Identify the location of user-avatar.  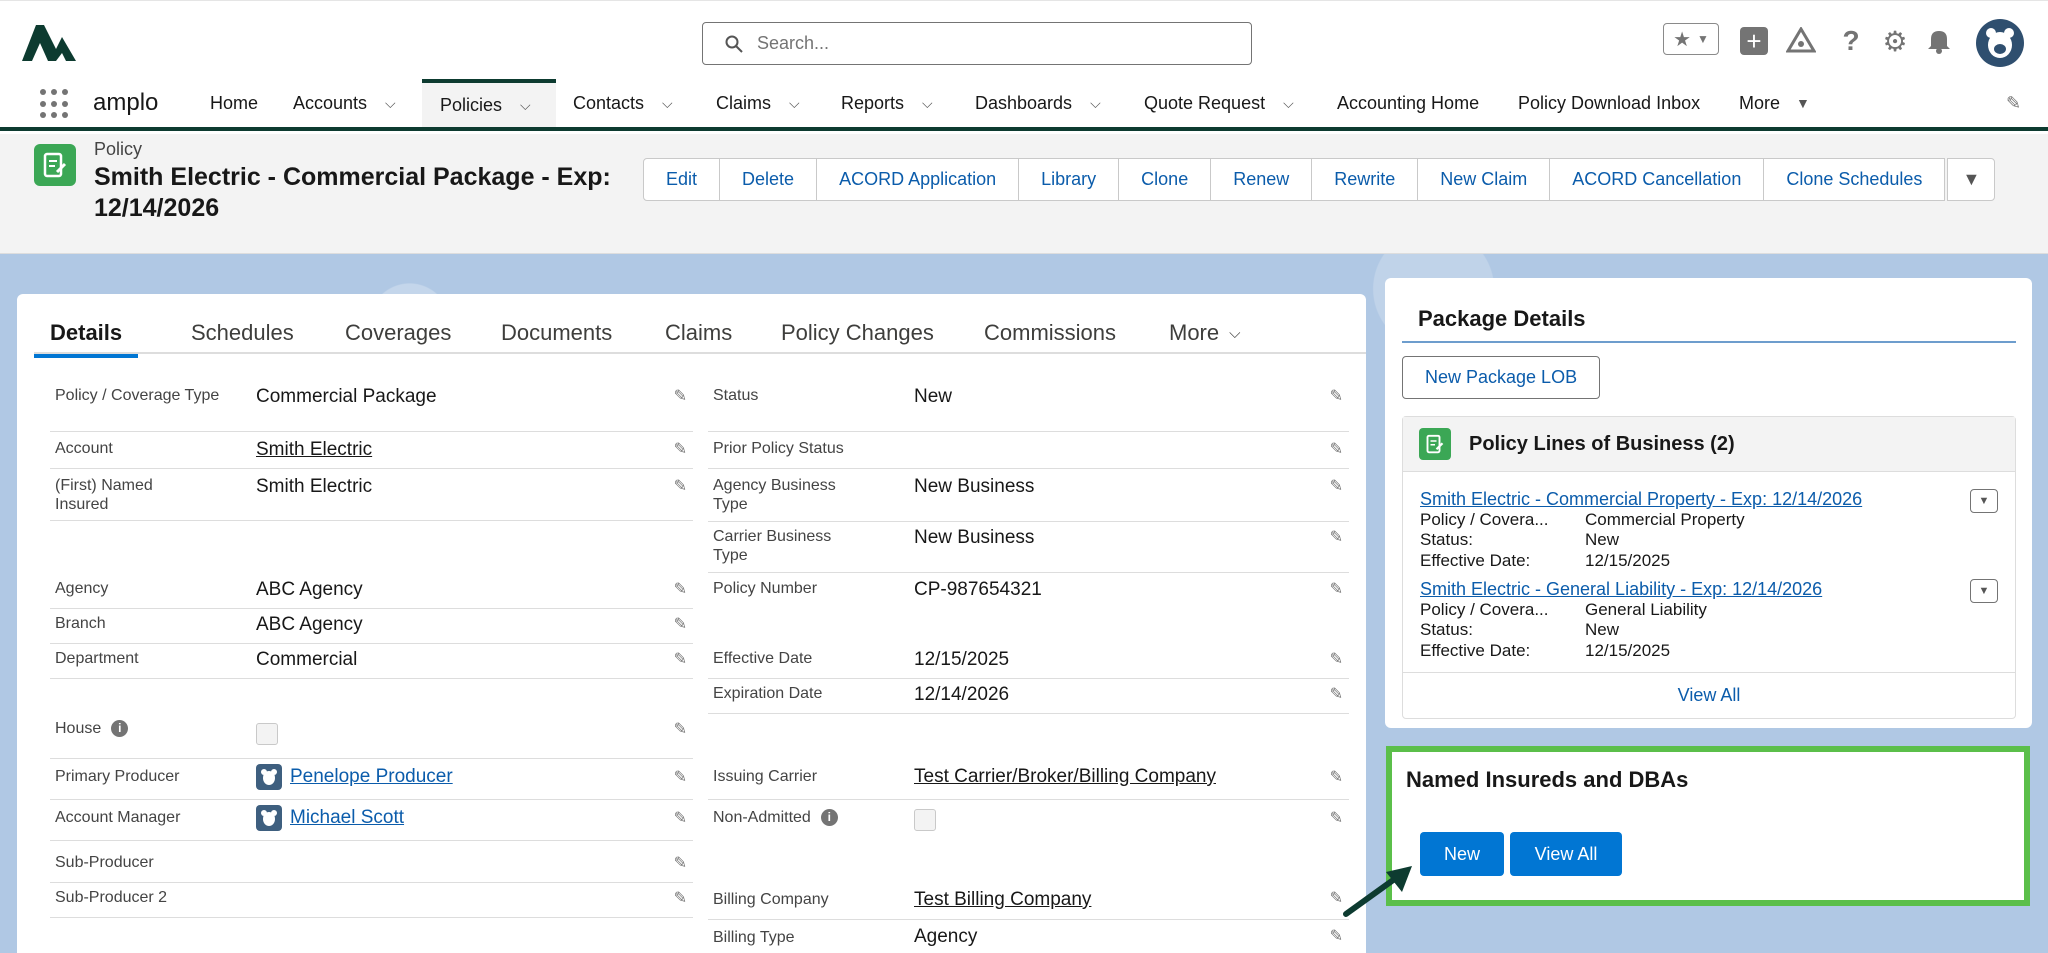
(2000, 43).